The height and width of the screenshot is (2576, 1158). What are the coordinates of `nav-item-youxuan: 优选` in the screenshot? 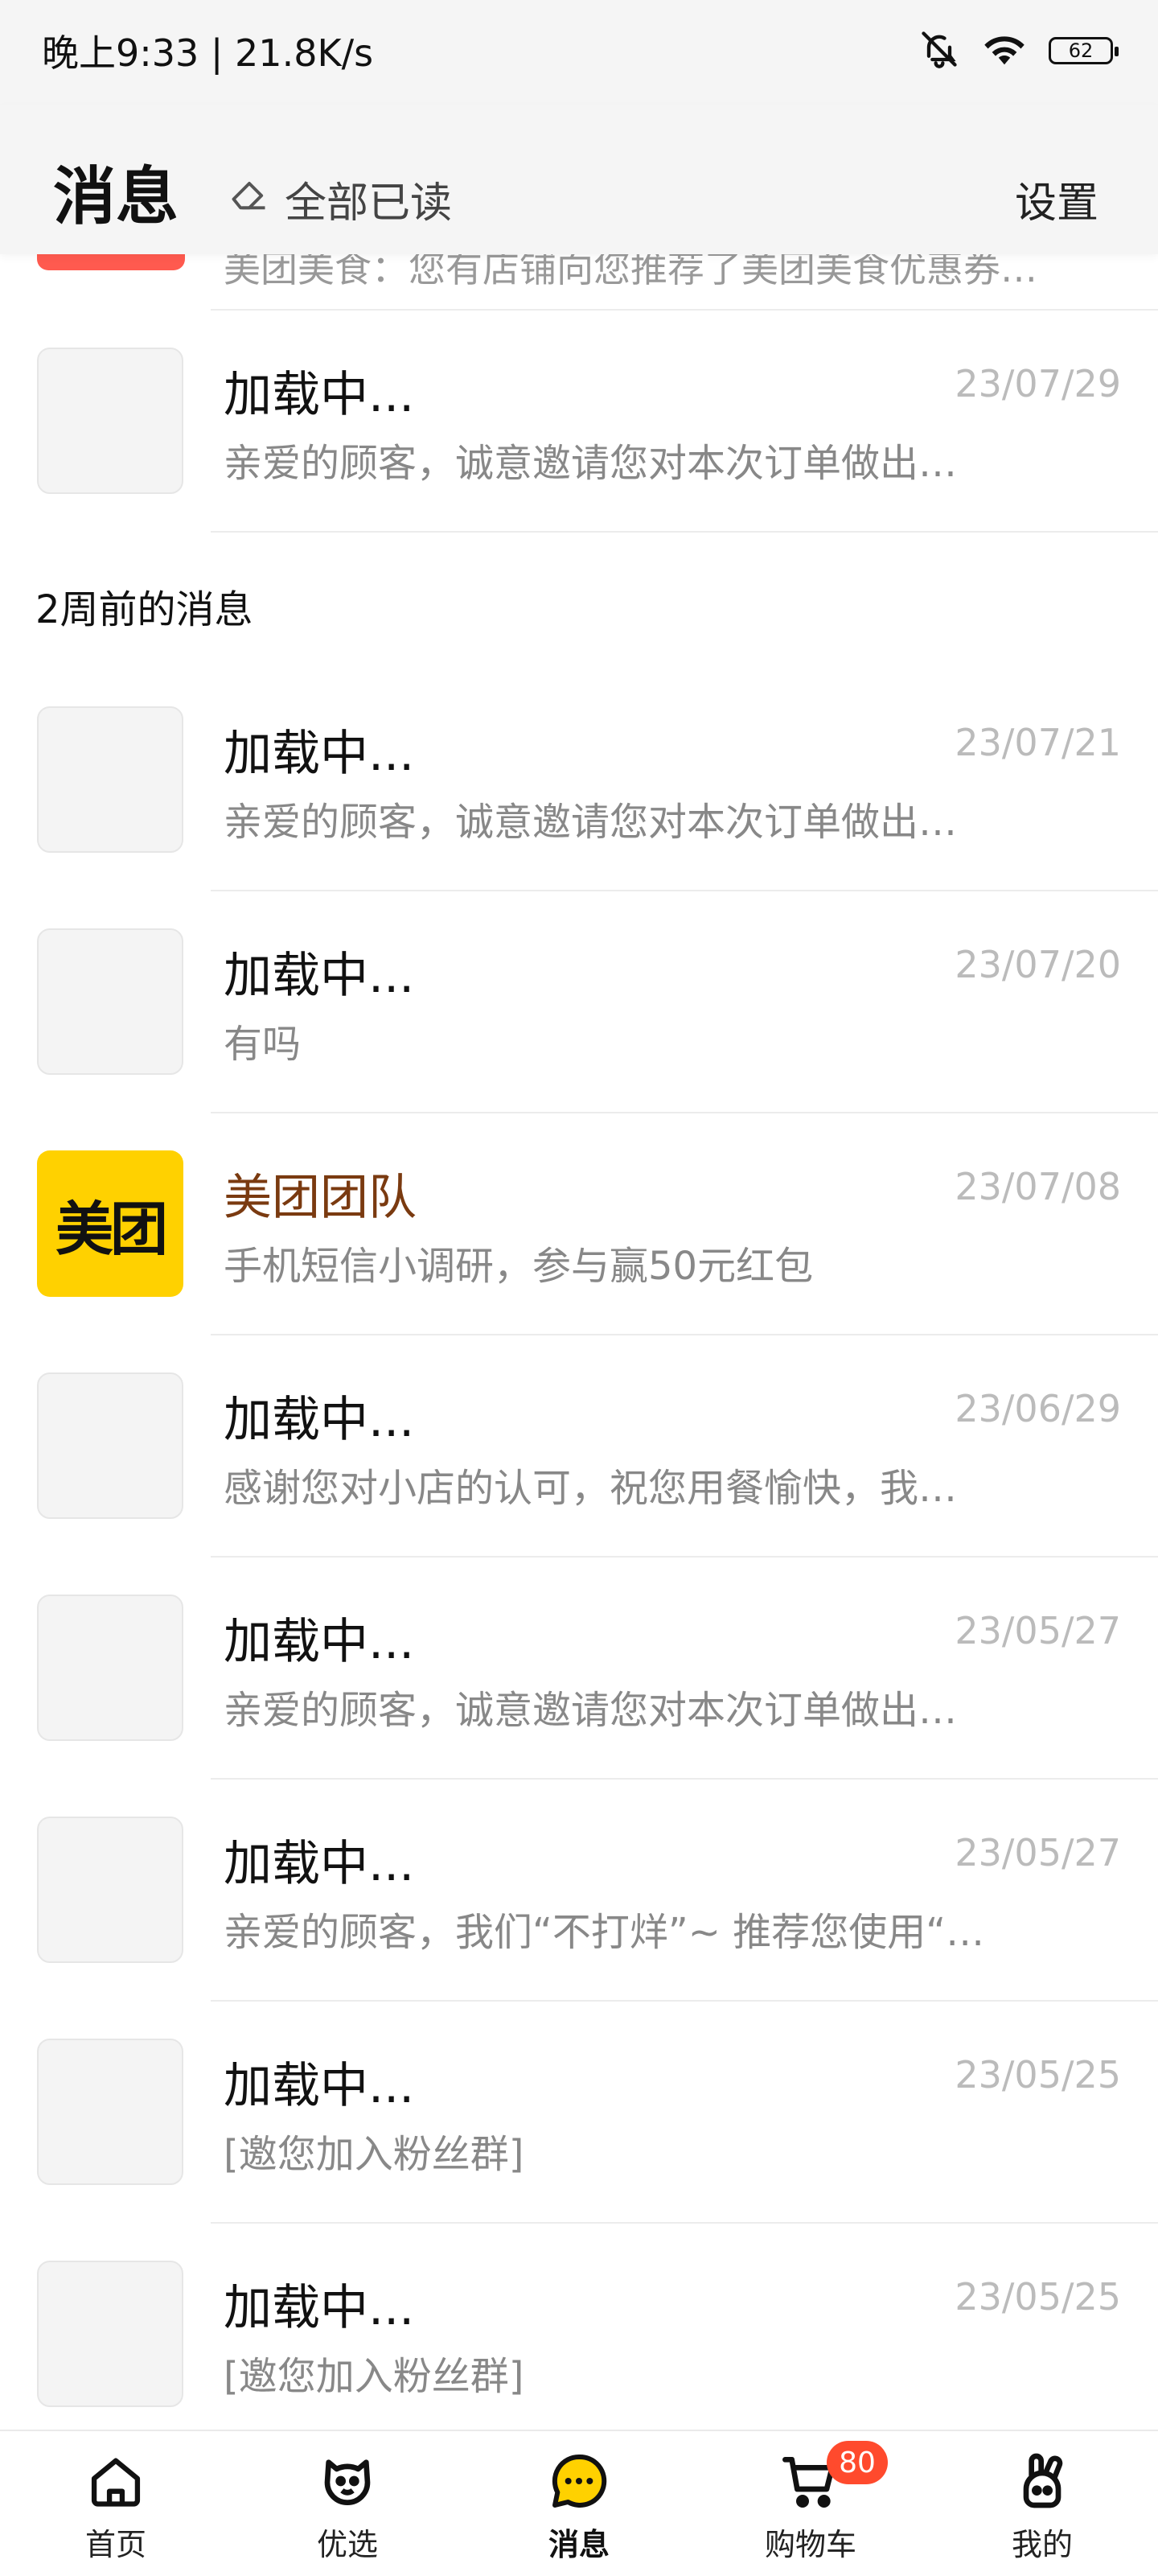 It's located at (347, 2503).